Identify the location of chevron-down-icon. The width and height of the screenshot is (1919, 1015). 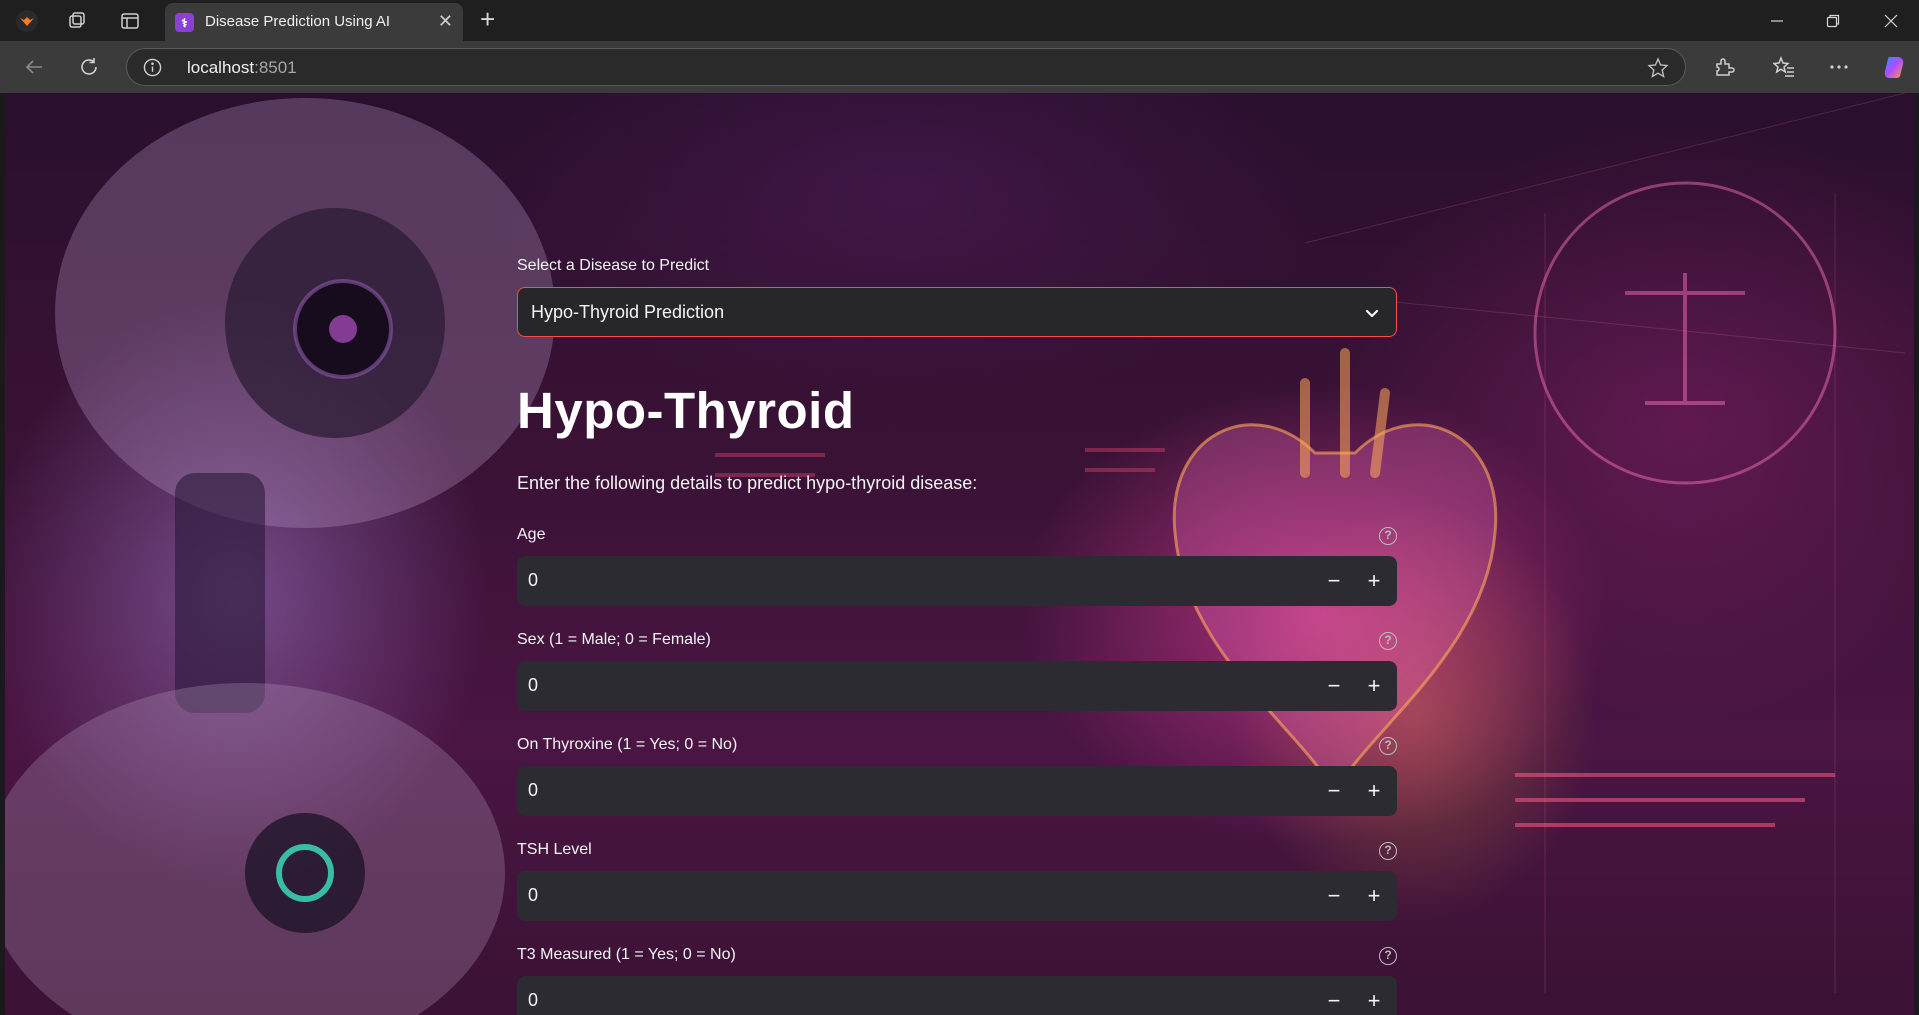
(1372, 313).